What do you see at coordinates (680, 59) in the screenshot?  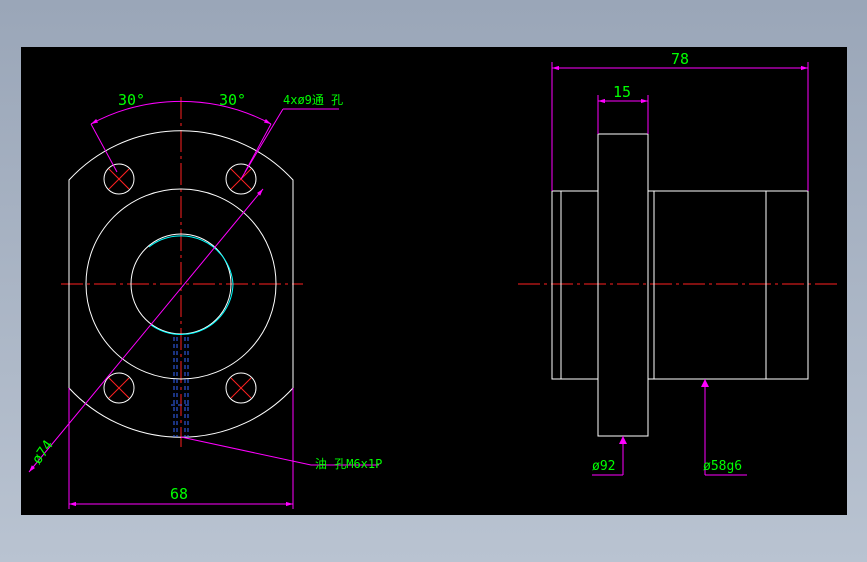 I see `length-label: 78` at bounding box center [680, 59].